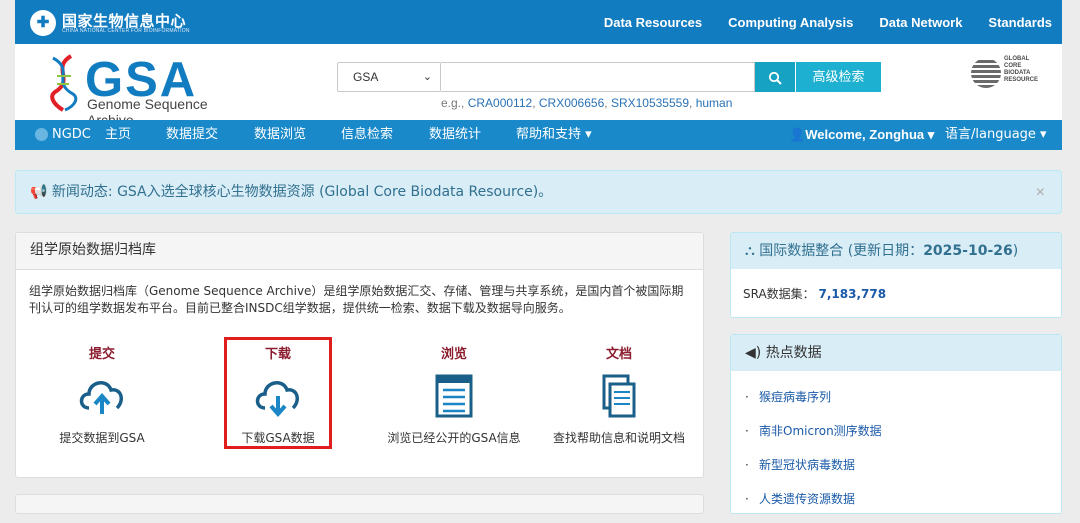 The height and width of the screenshot is (523, 1080). What do you see at coordinates (427, 77) in the screenshot?
I see `chevron-down-icon: ⌄` at bounding box center [427, 77].